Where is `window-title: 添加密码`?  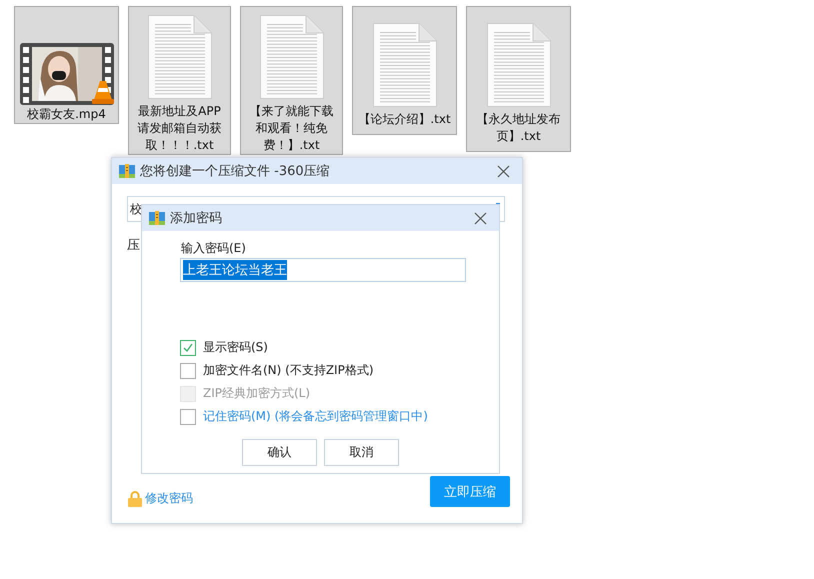
window-title: 添加密码 is located at coordinates (196, 218).